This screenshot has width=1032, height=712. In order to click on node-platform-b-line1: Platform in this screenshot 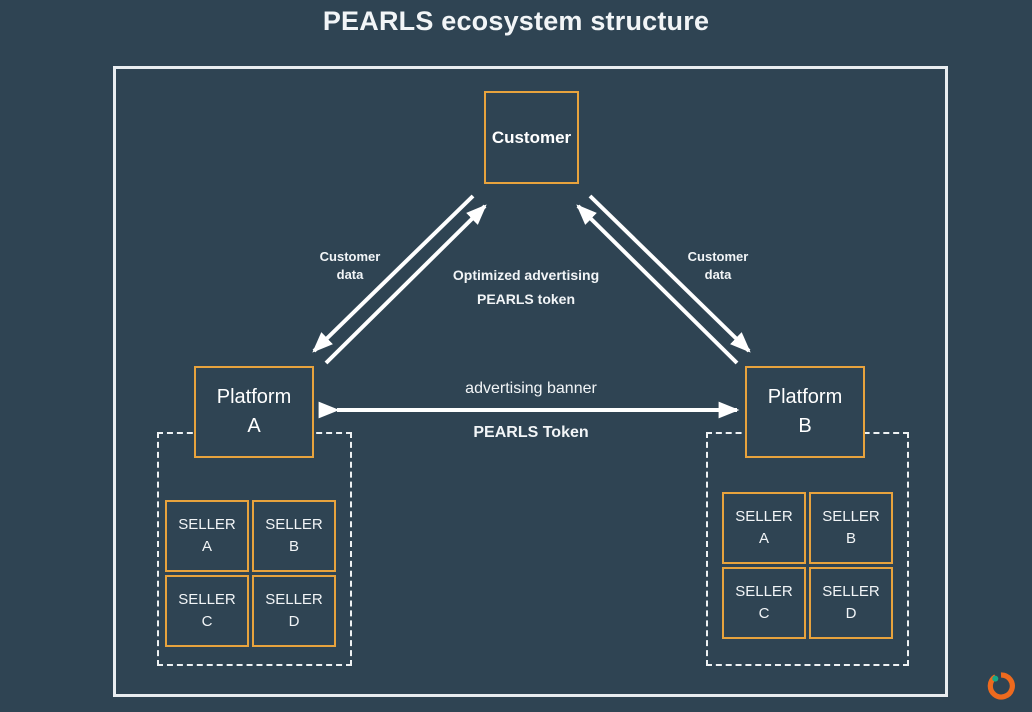, I will do `click(805, 396)`.